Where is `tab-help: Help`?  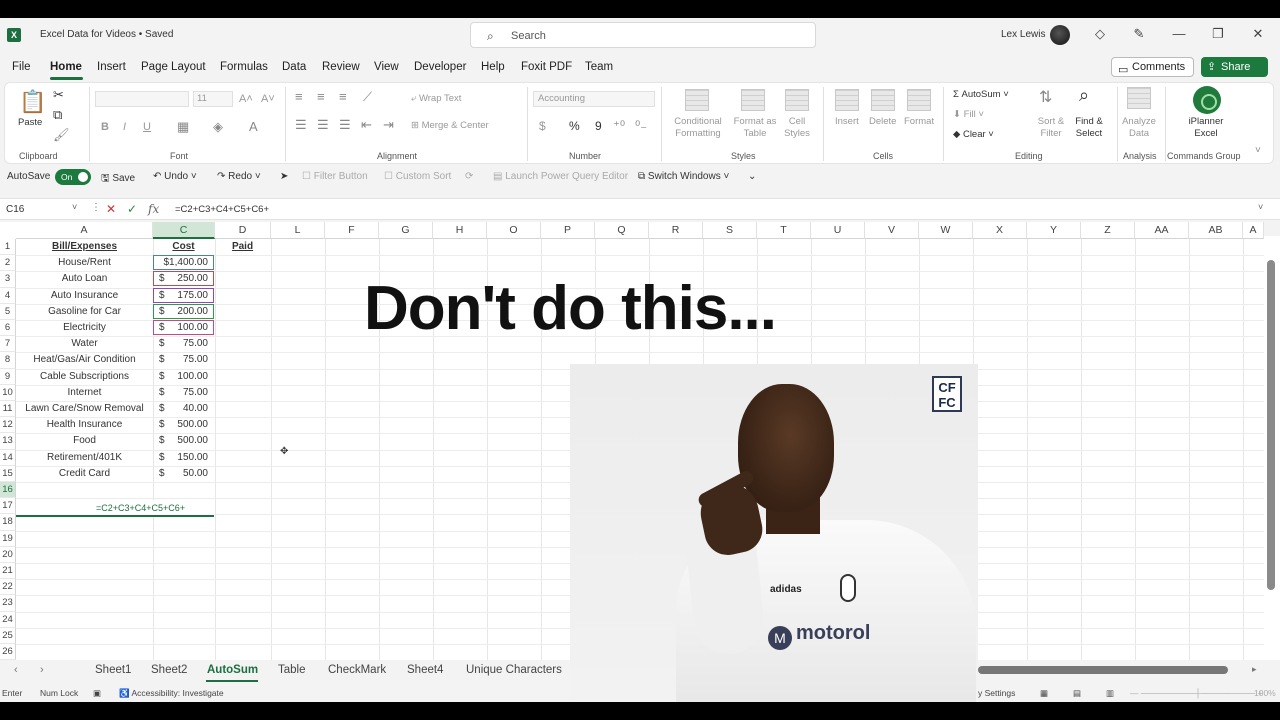 tab-help: Help is located at coordinates (493, 67).